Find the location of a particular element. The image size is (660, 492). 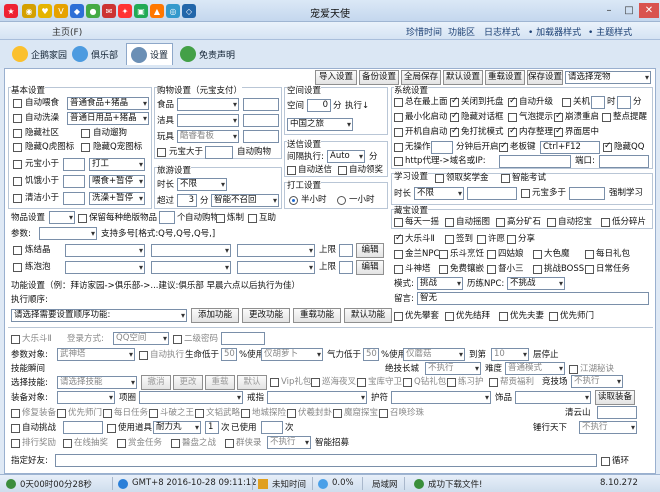

history-npc-dropdown: 不挑战 is located at coordinates (536, 283).